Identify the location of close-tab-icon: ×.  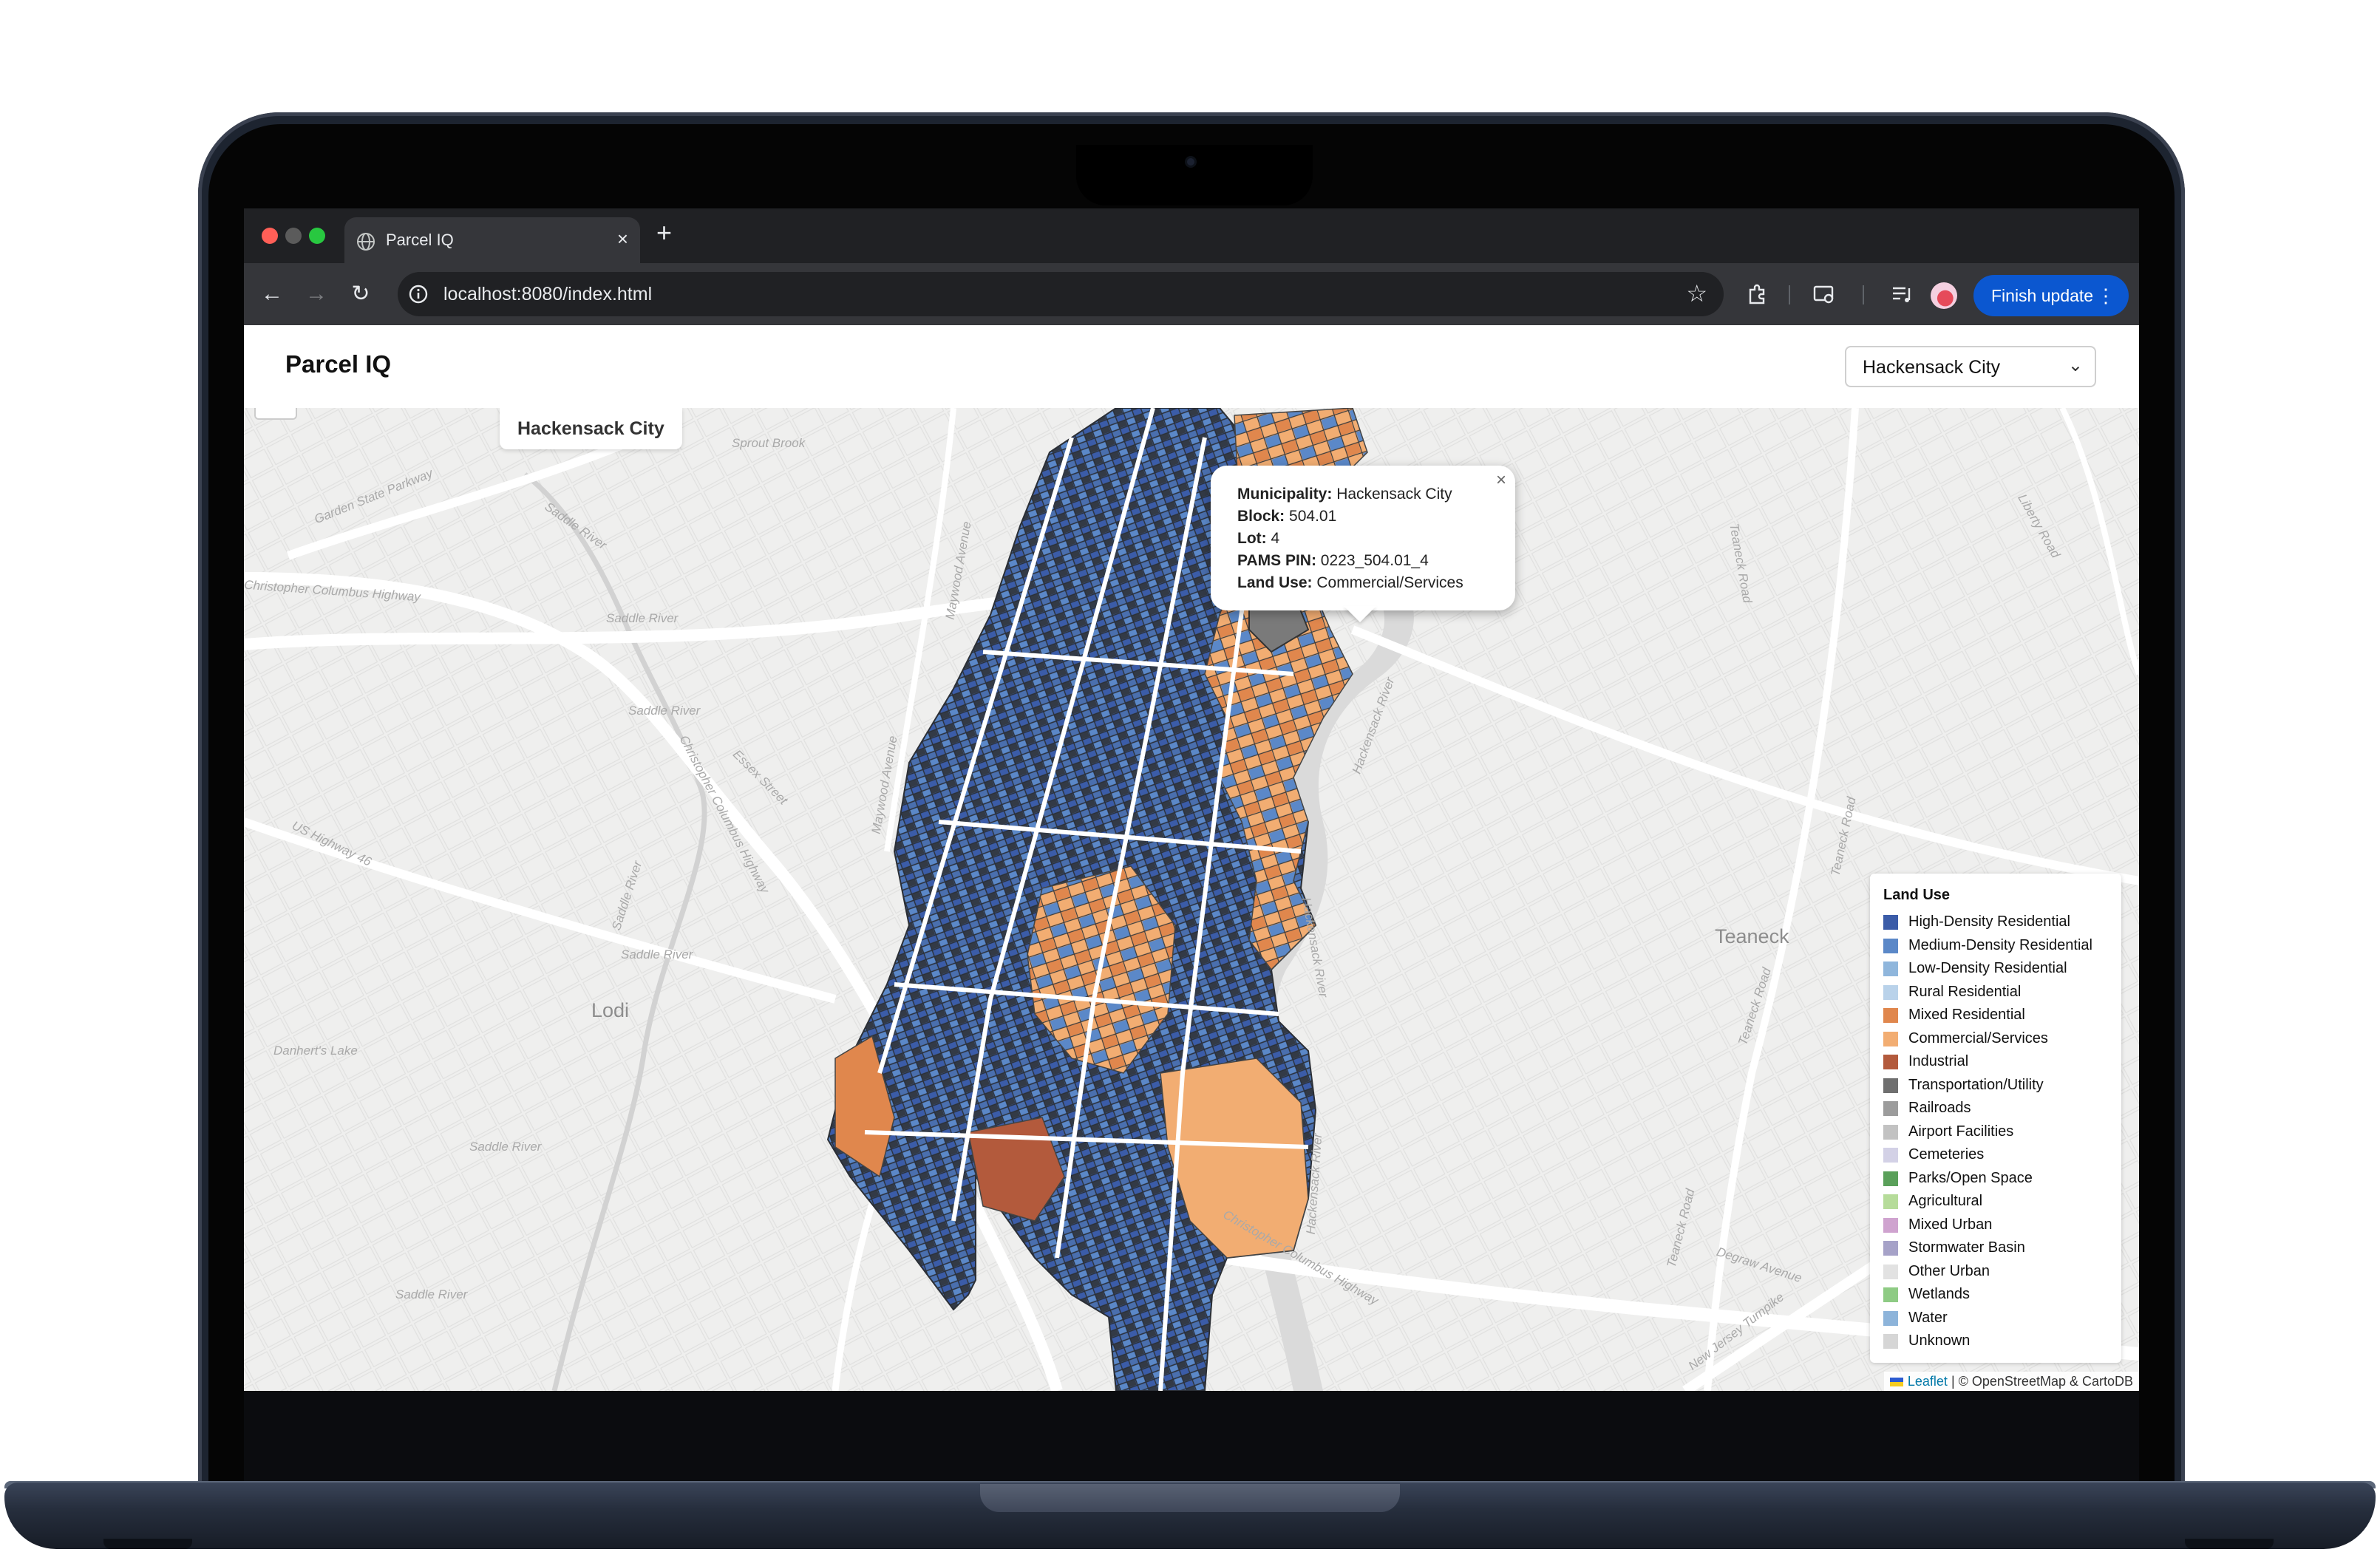
(622, 239).